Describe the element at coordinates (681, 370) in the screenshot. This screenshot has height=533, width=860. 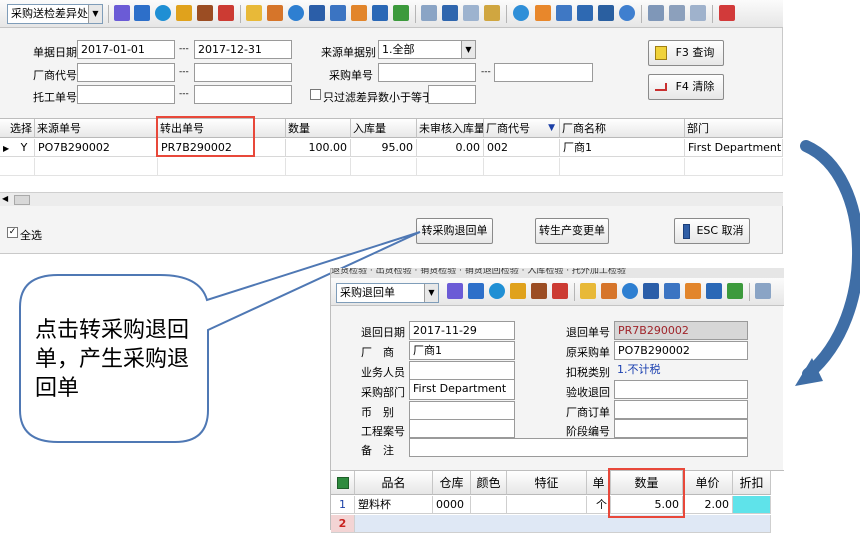
I see `tax-type-value: 1.不计税` at that location.